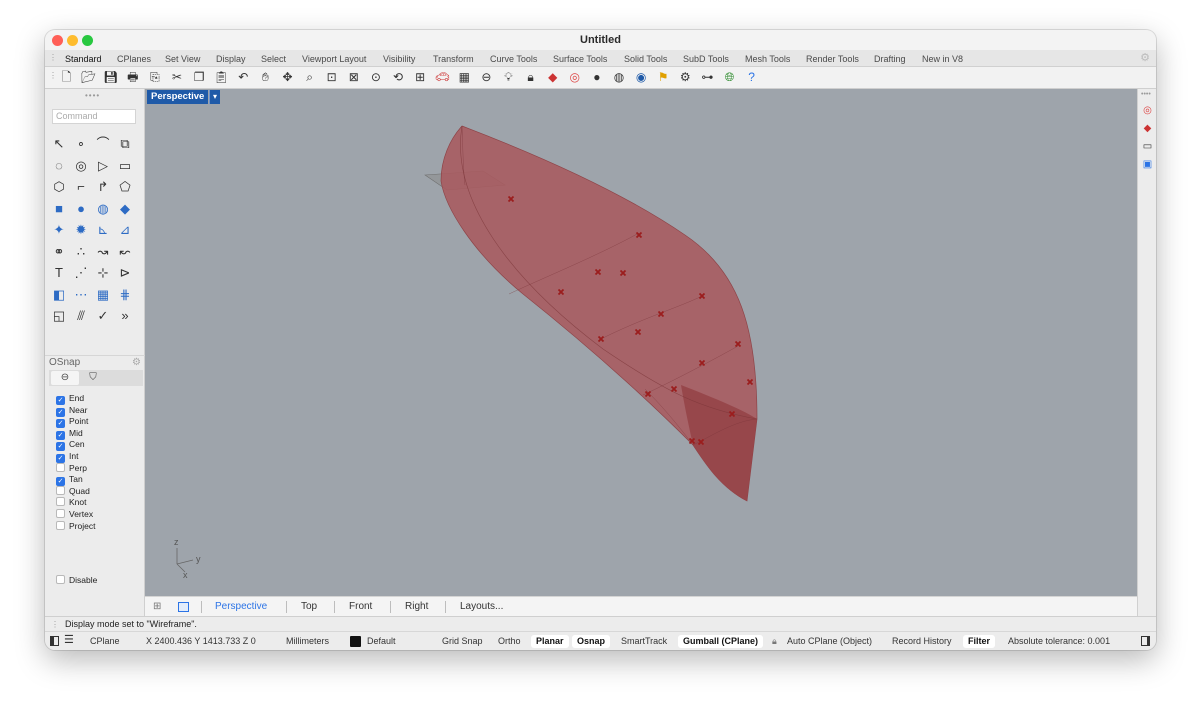 The height and width of the screenshot is (708, 1200). Describe the element at coordinates (721, 641) in the screenshot. I see `gumball-toggle: Gumball (CPlane)` at that location.